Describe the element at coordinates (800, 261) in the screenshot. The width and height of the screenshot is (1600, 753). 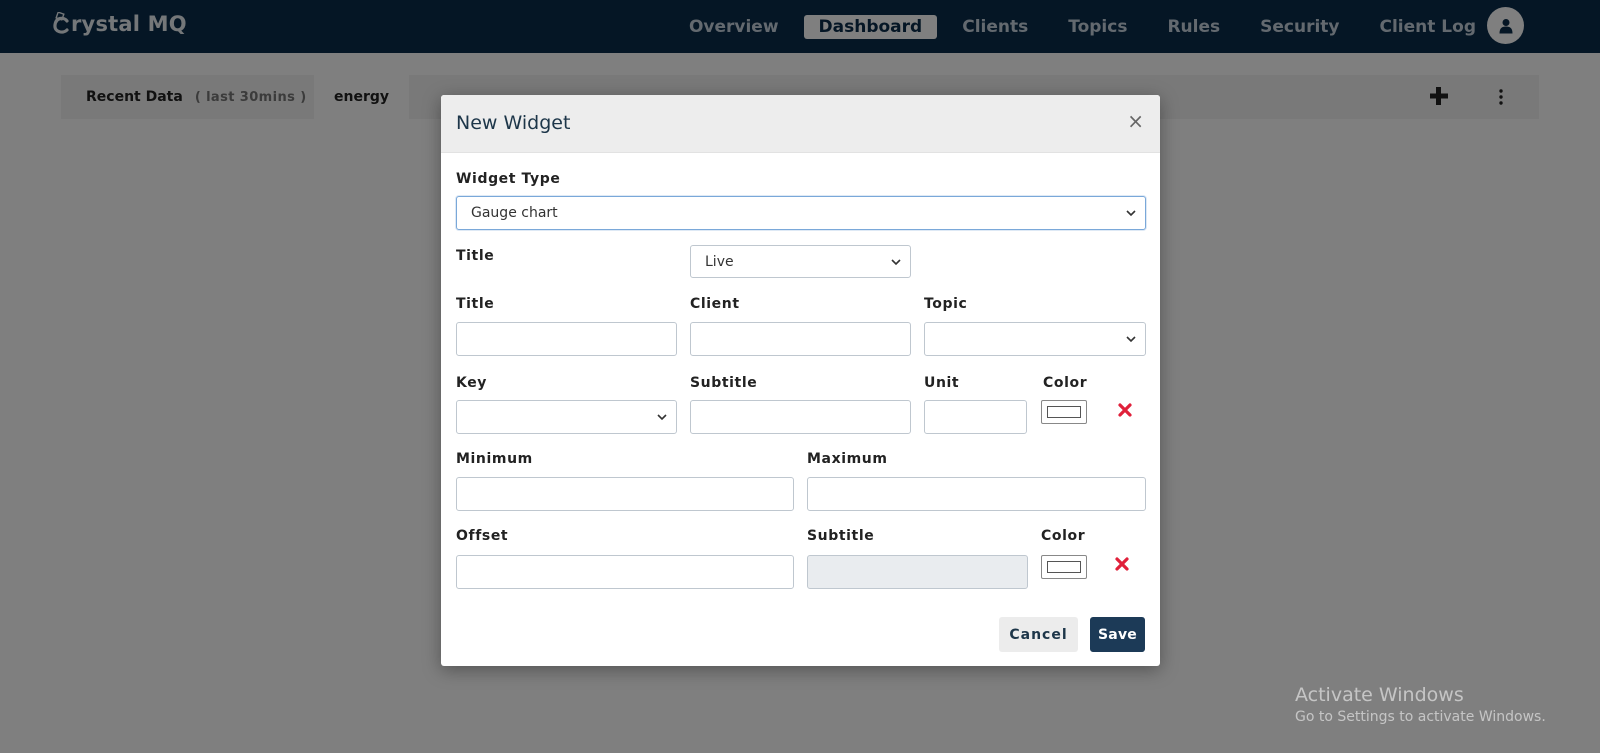
I see `title-mode-select: Live` at that location.